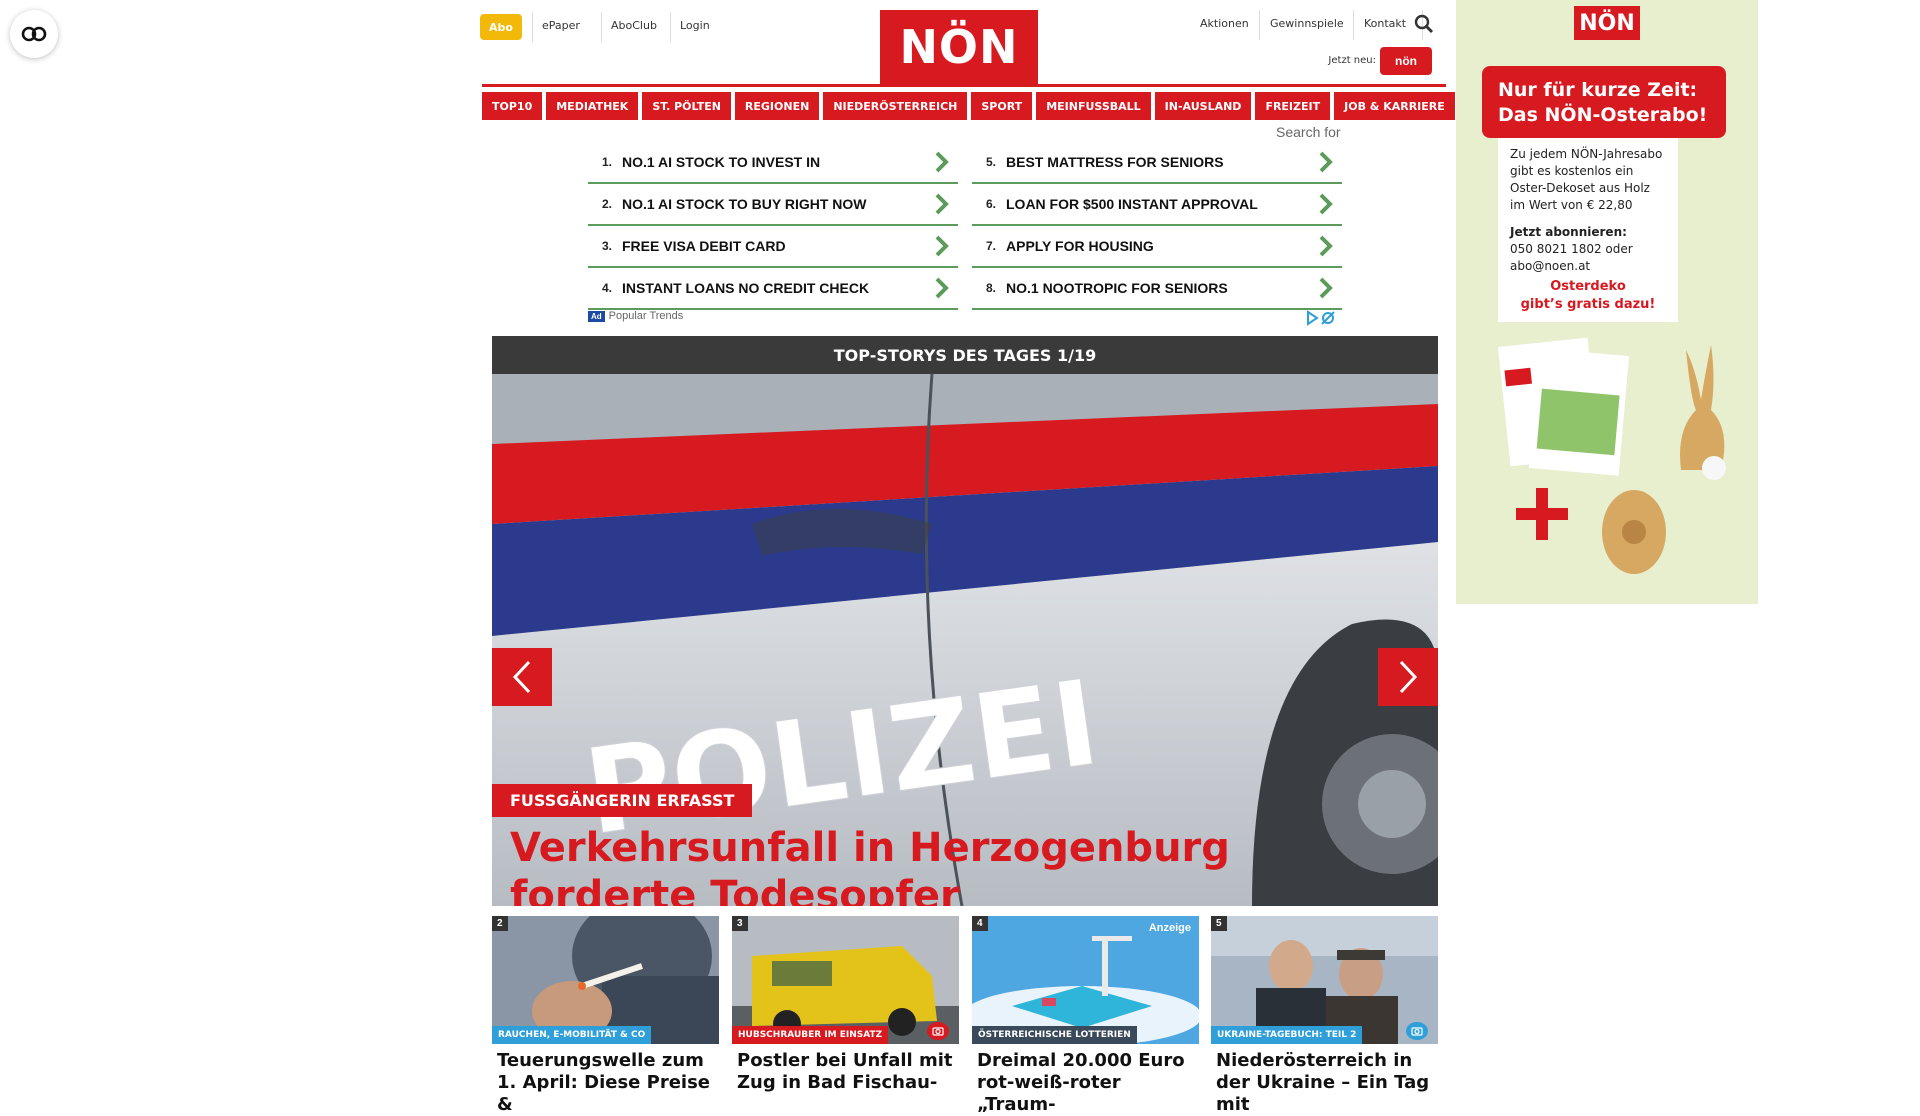 The width and height of the screenshot is (1920, 1116). What do you see at coordinates (1703, 412) in the screenshot?
I see `wooden-bunny-image` at bounding box center [1703, 412].